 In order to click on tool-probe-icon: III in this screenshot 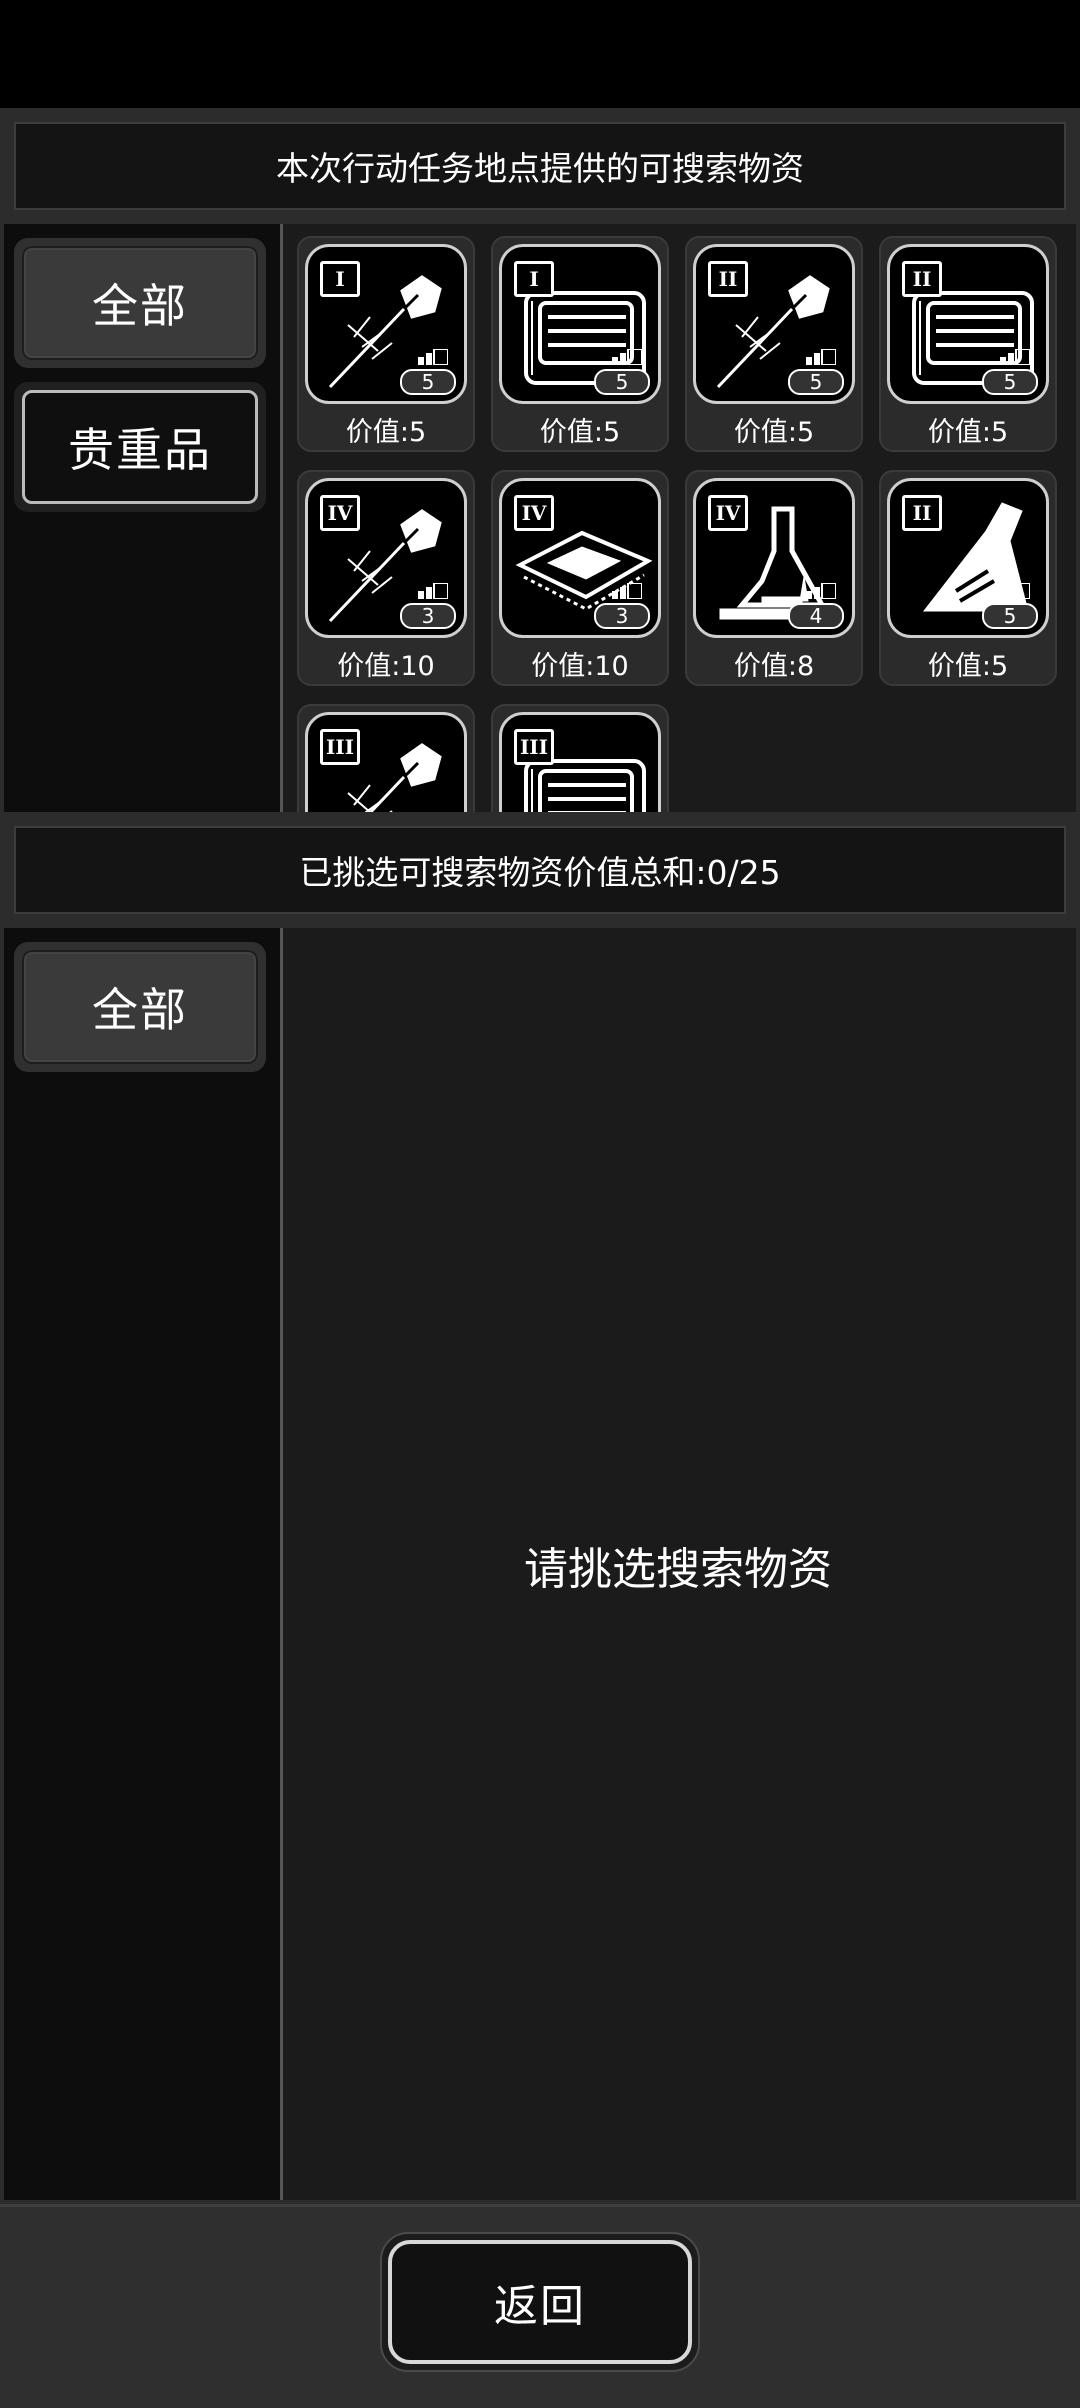, I will do `click(386, 762)`.